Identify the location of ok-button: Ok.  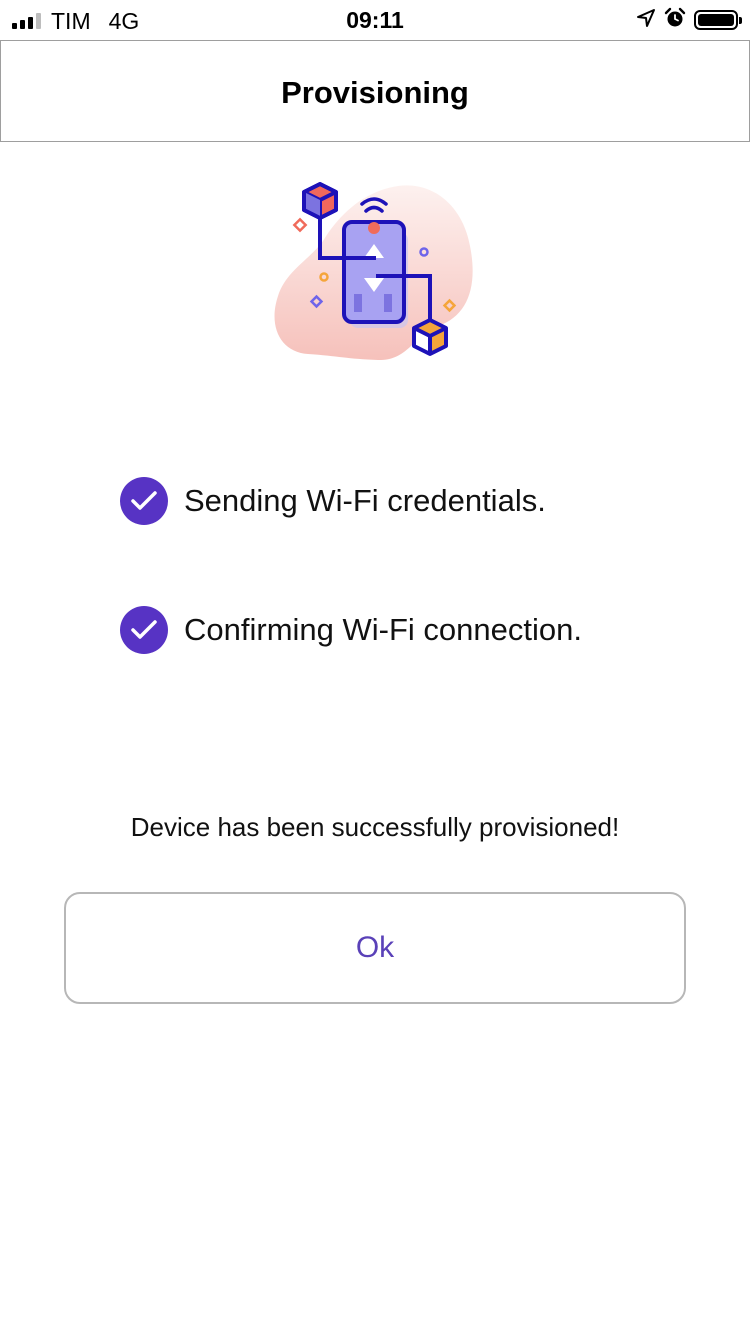
(375, 948).